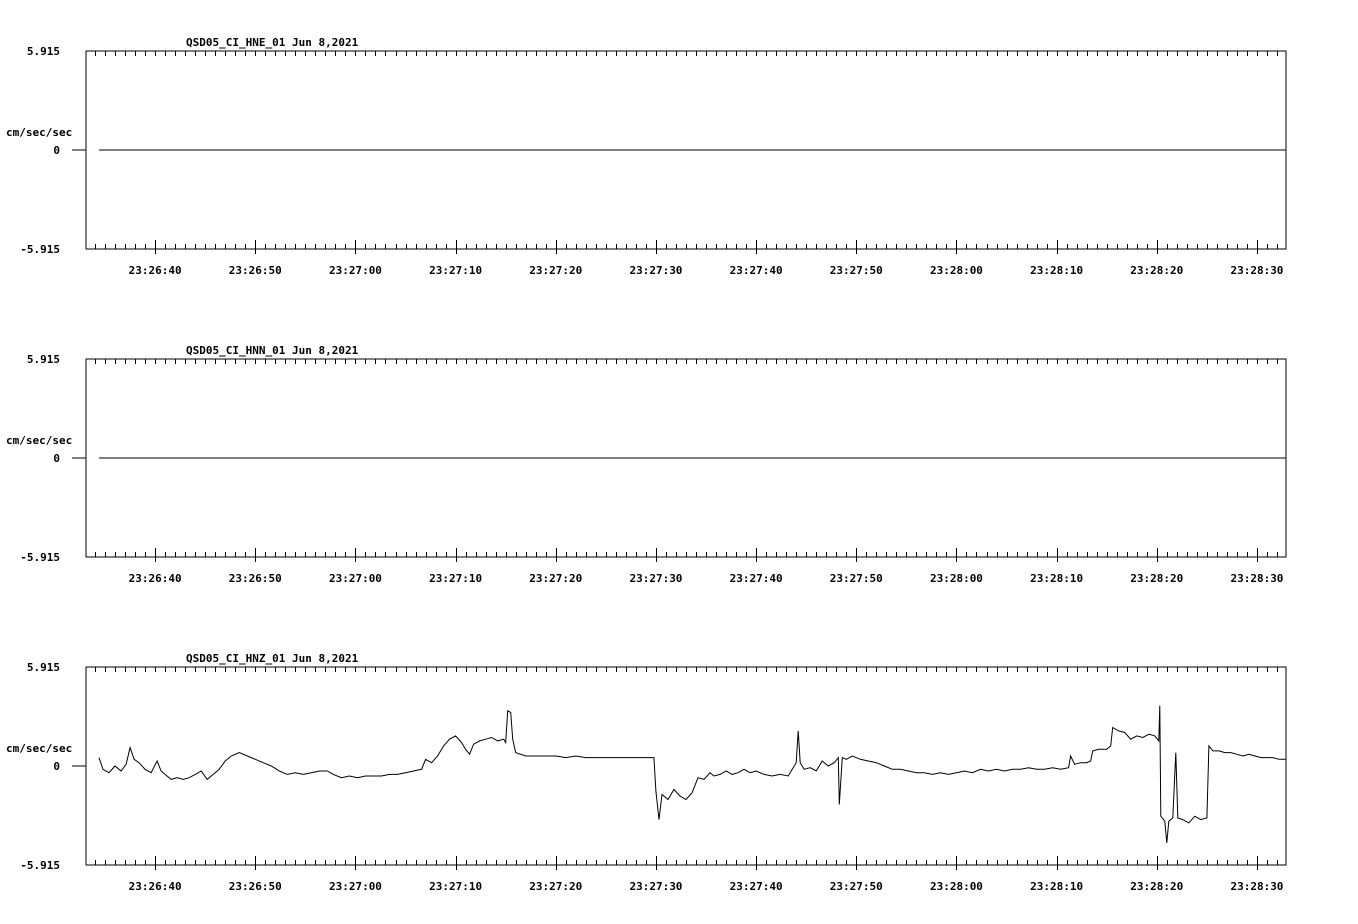 The width and height of the screenshot is (1358, 924). What do you see at coordinates (272, 42) in the screenshot?
I see `channel-title: QSD05_CI_HNE_01 Jun 8,2021` at bounding box center [272, 42].